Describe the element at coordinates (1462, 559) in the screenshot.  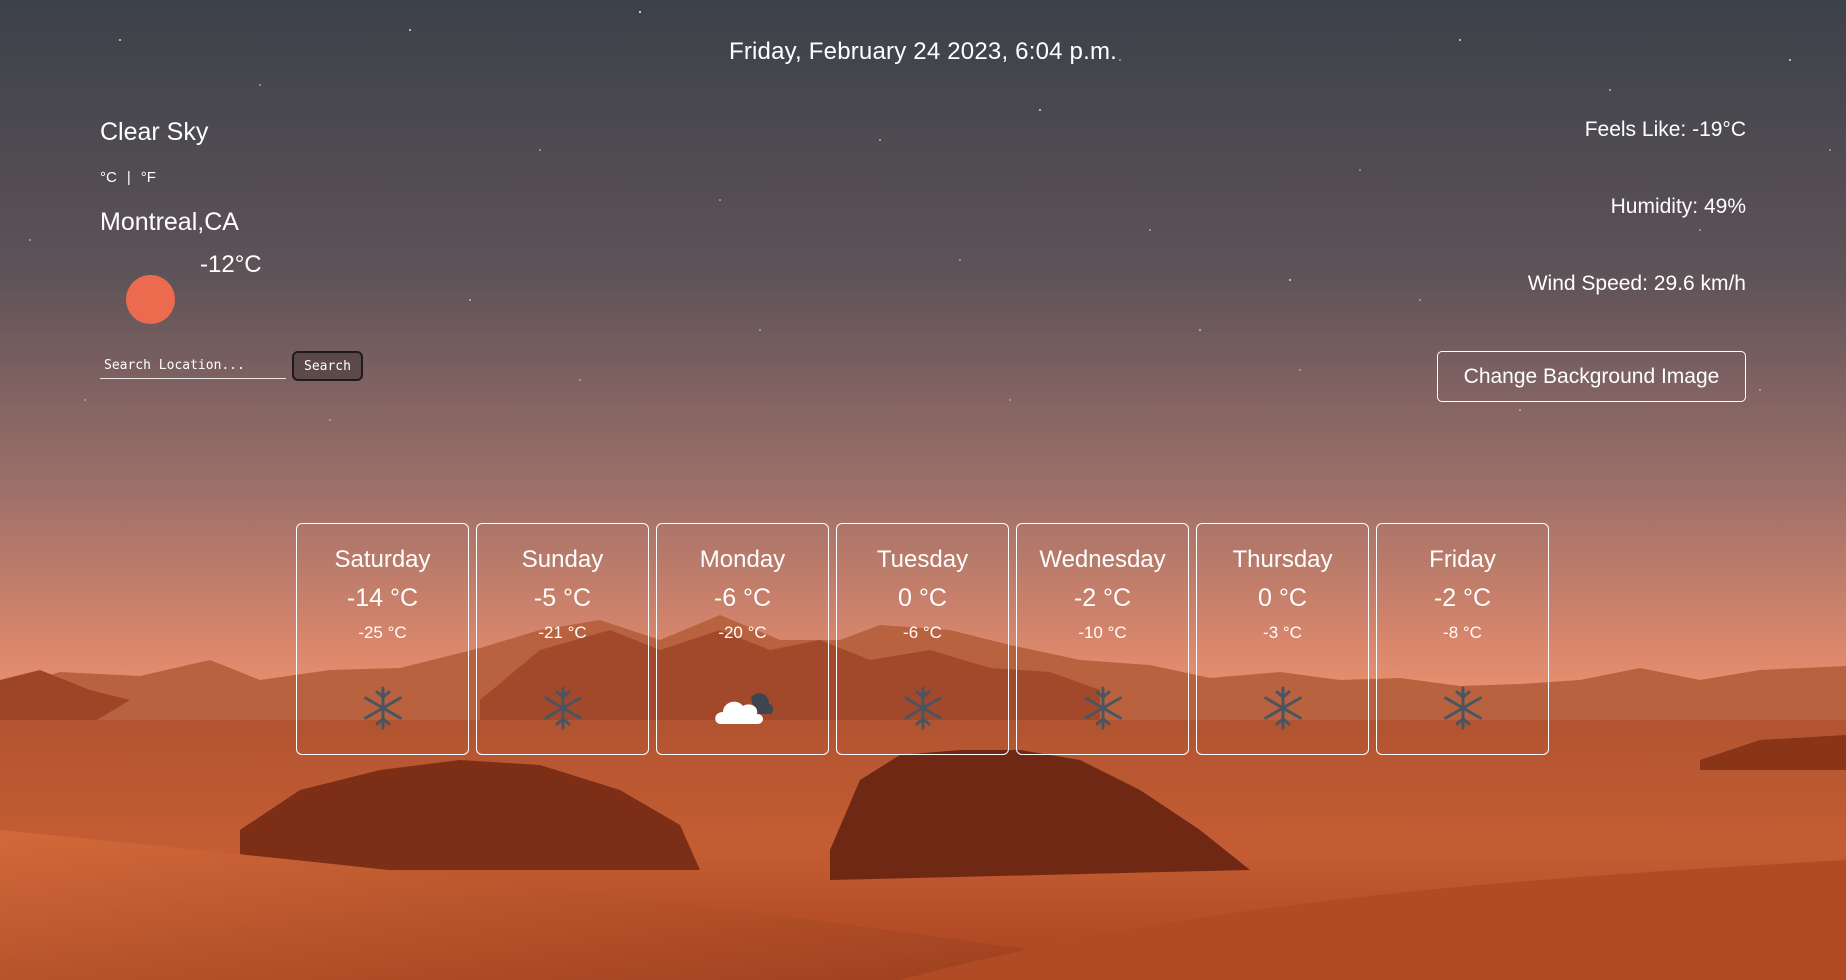
I see `forecast-day: Friday` at that location.